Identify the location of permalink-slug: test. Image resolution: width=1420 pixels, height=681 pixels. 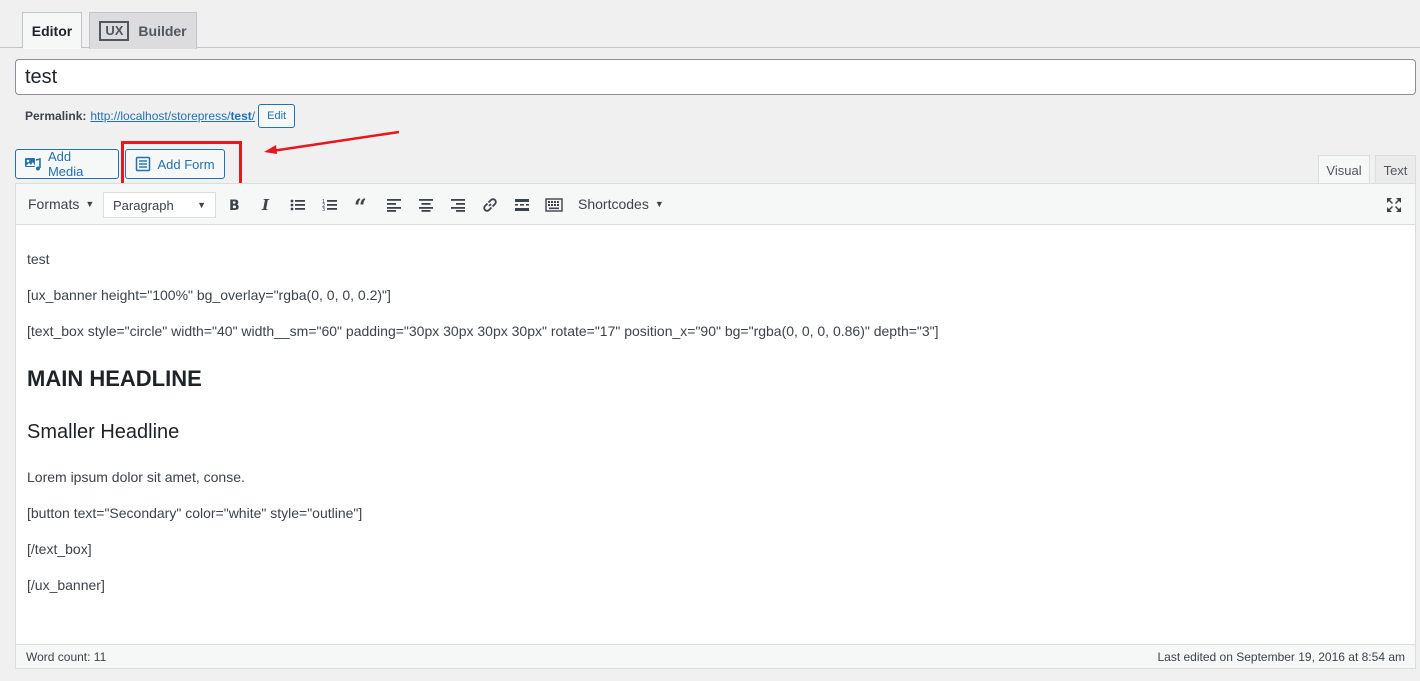
(241, 116).